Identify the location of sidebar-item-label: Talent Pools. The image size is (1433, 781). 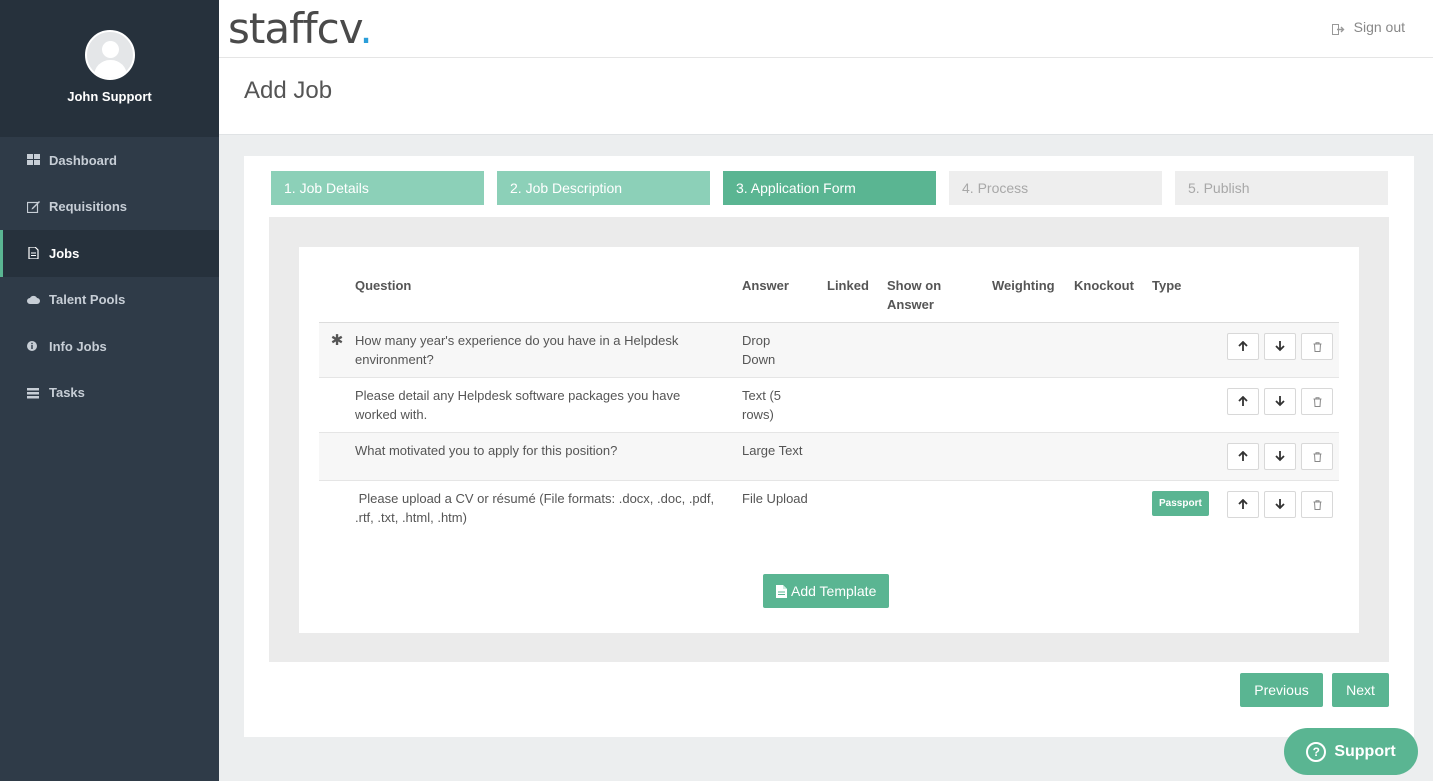
(87, 300).